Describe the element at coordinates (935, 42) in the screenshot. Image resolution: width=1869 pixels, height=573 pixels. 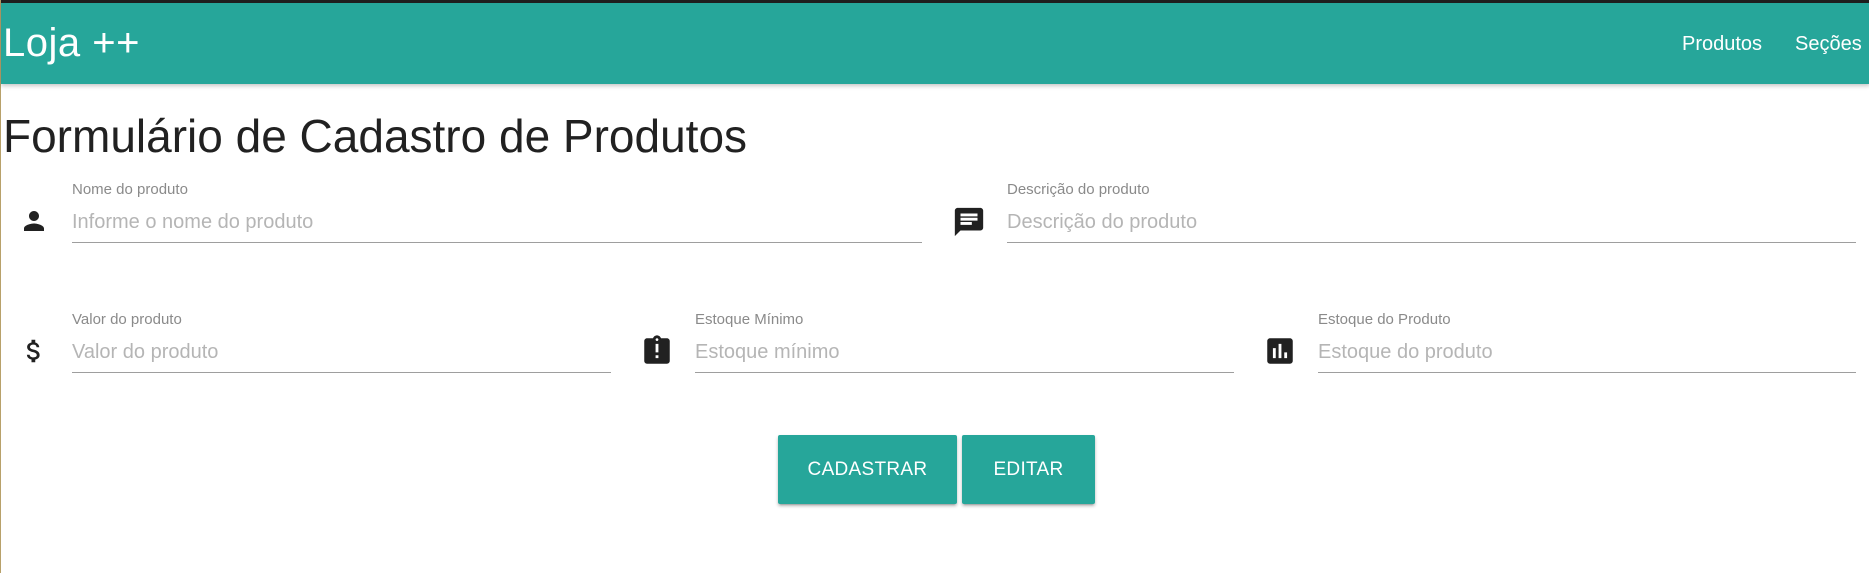
I see `top-navbar: Loja ++ Produtos Seções` at that location.